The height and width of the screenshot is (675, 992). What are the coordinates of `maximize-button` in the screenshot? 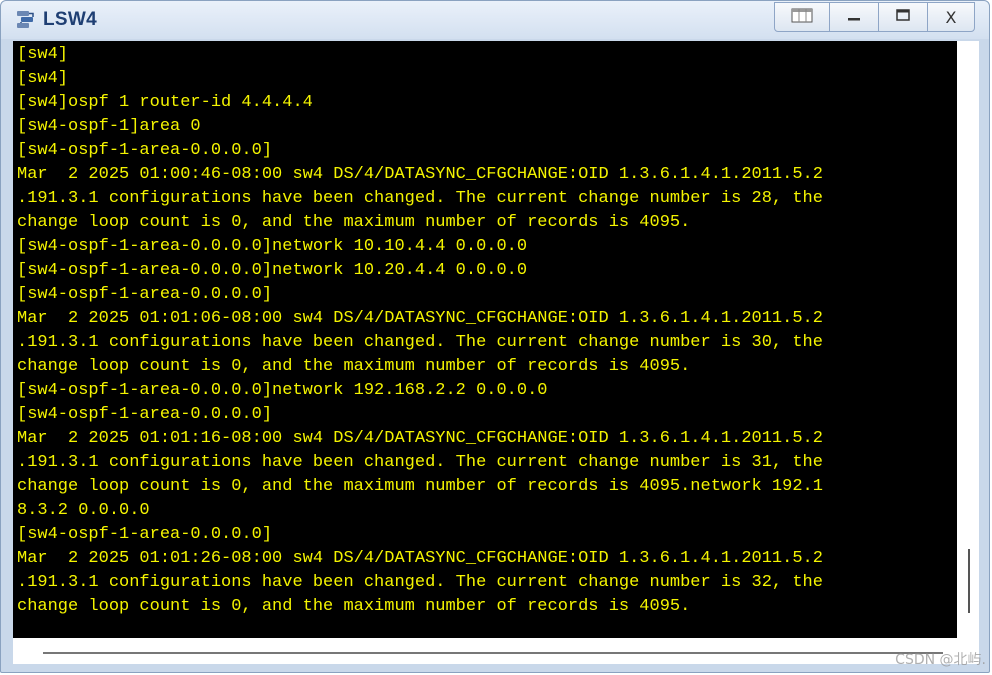 It's located at (903, 17).